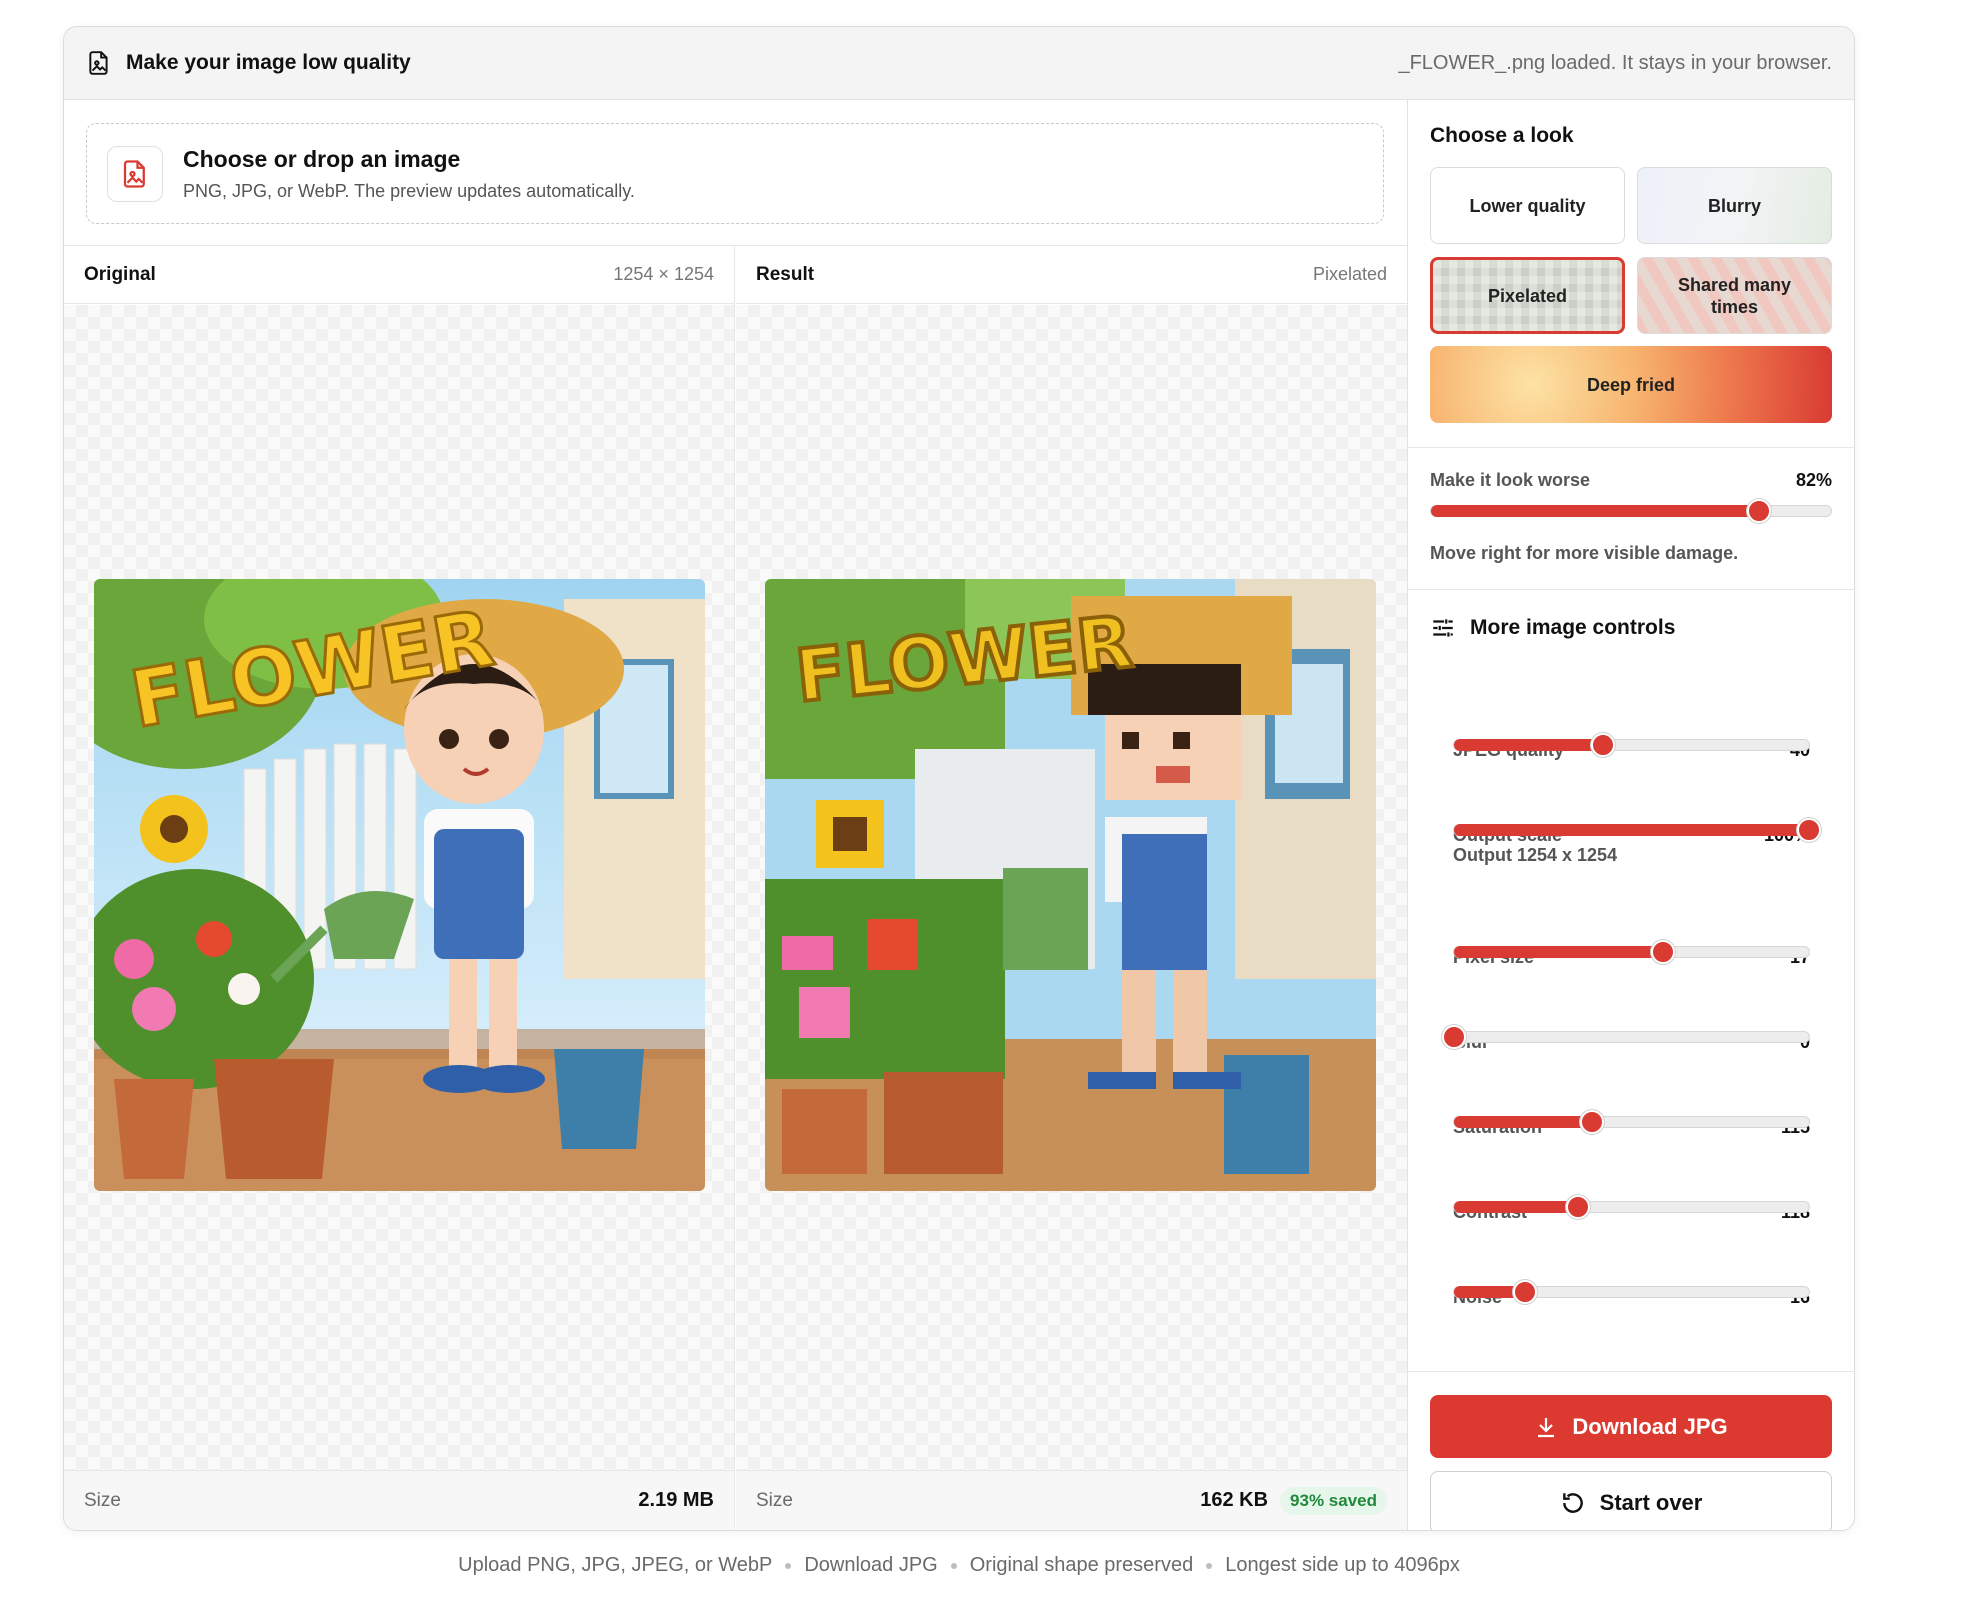  What do you see at coordinates (1573, 627) in the screenshot?
I see `more-controls-title: More image controls` at bounding box center [1573, 627].